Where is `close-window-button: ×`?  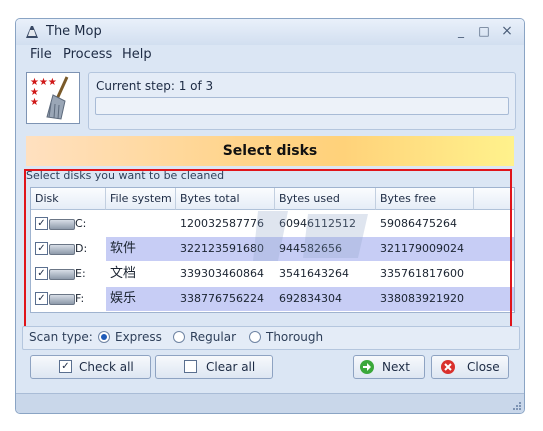
close-window-button: × is located at coordinates (507, 31).